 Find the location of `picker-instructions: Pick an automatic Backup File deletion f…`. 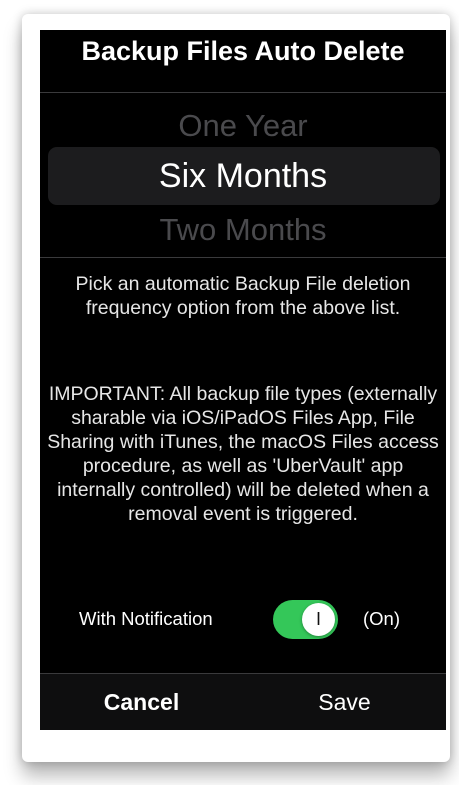

picker-instructions: Pick an automatic Backup File deletion f… is located at coordinates (243, 296).